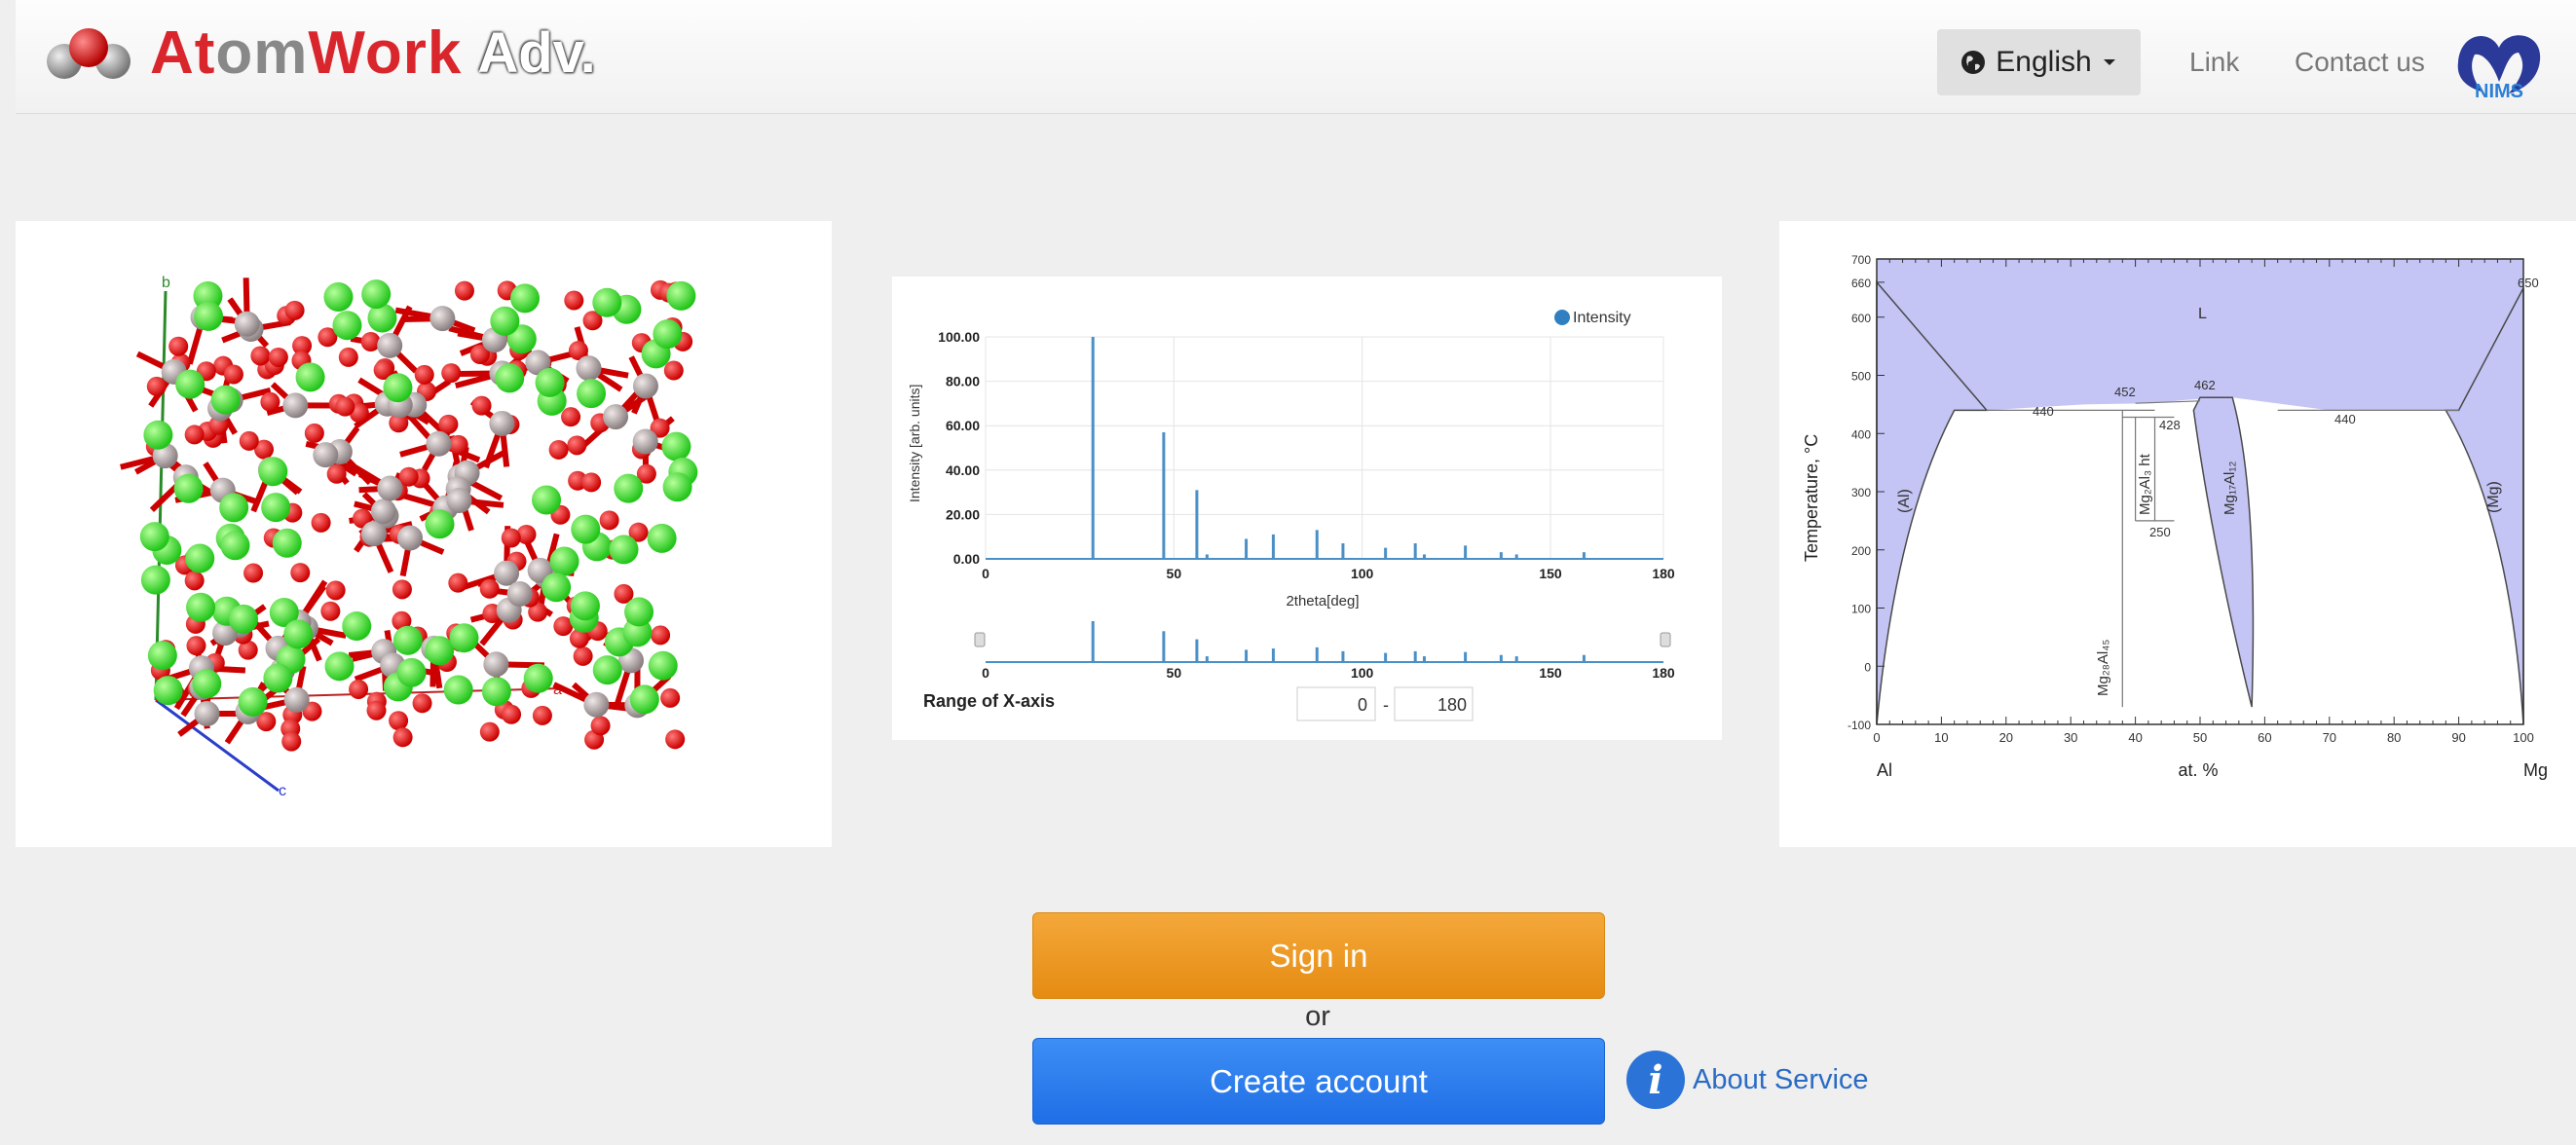 The image size is (2576, 1145). I want to click on info-icon: i, so click(1655, 1080).